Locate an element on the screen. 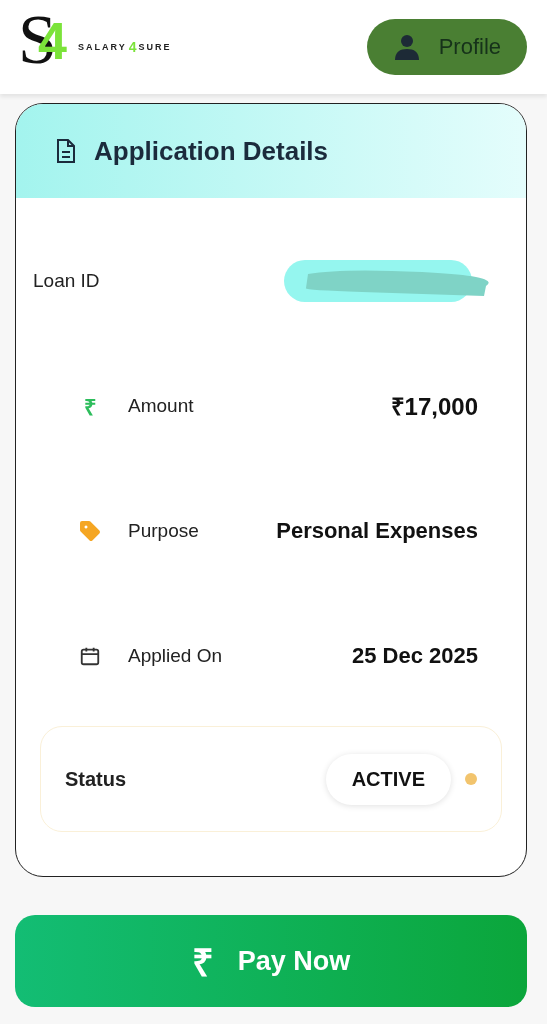  pay-now-button: ₹ Pay Now is located at coordinates (271, 961).